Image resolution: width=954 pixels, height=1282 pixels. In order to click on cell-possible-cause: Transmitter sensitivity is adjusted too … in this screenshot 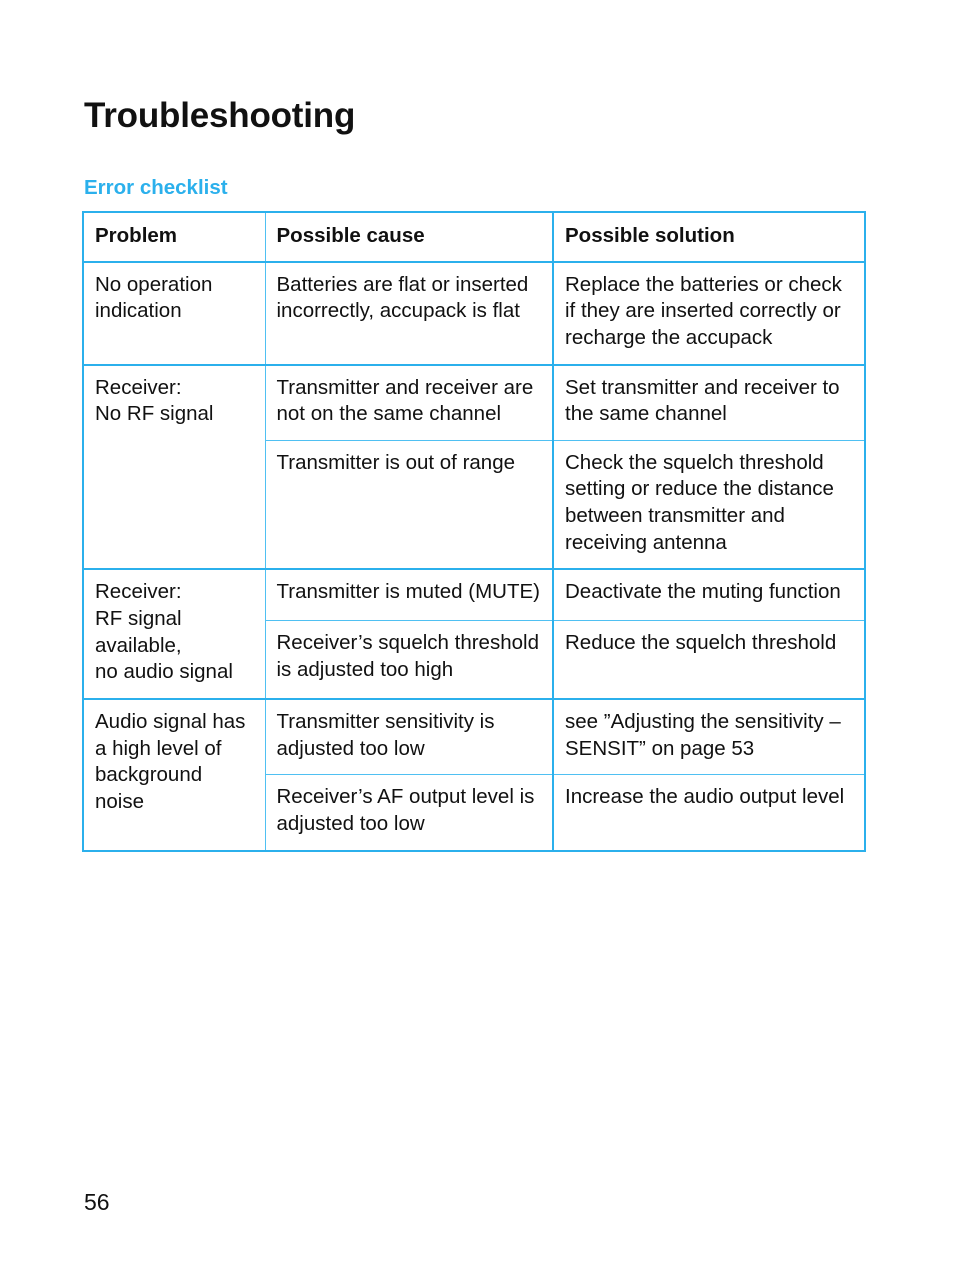, I will do `click(408, 736)`.